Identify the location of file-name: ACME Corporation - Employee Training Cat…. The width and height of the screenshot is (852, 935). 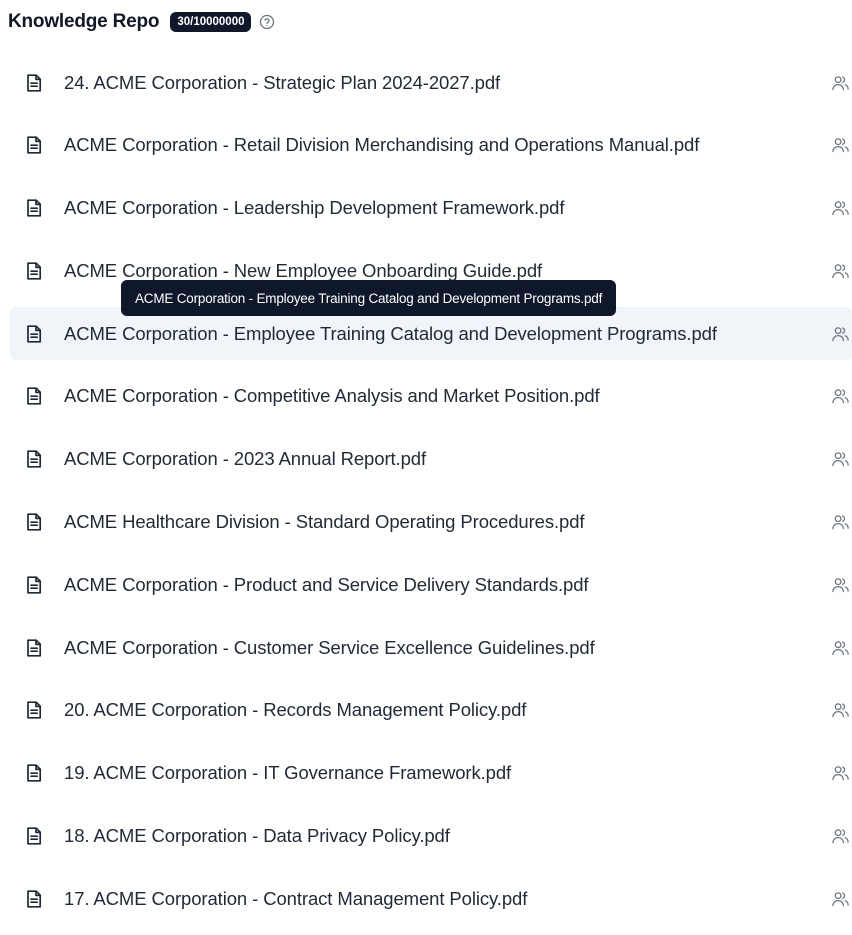
(390, 334).